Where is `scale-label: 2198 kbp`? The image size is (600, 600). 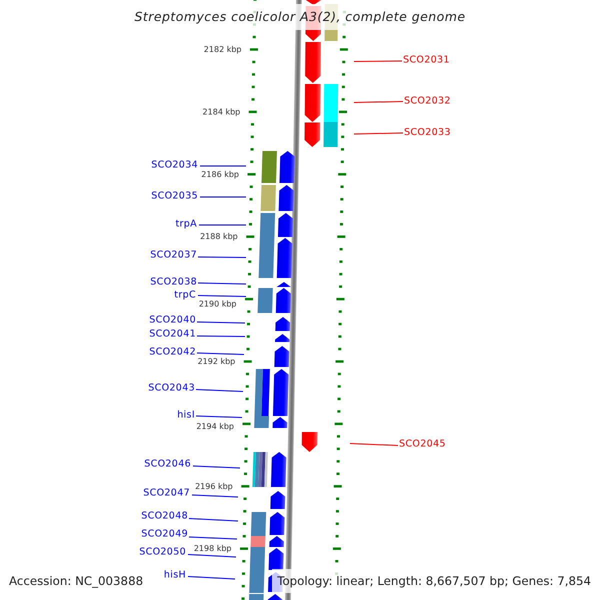
scale-label: 2198 kbp is located at coordinates (213, 549).